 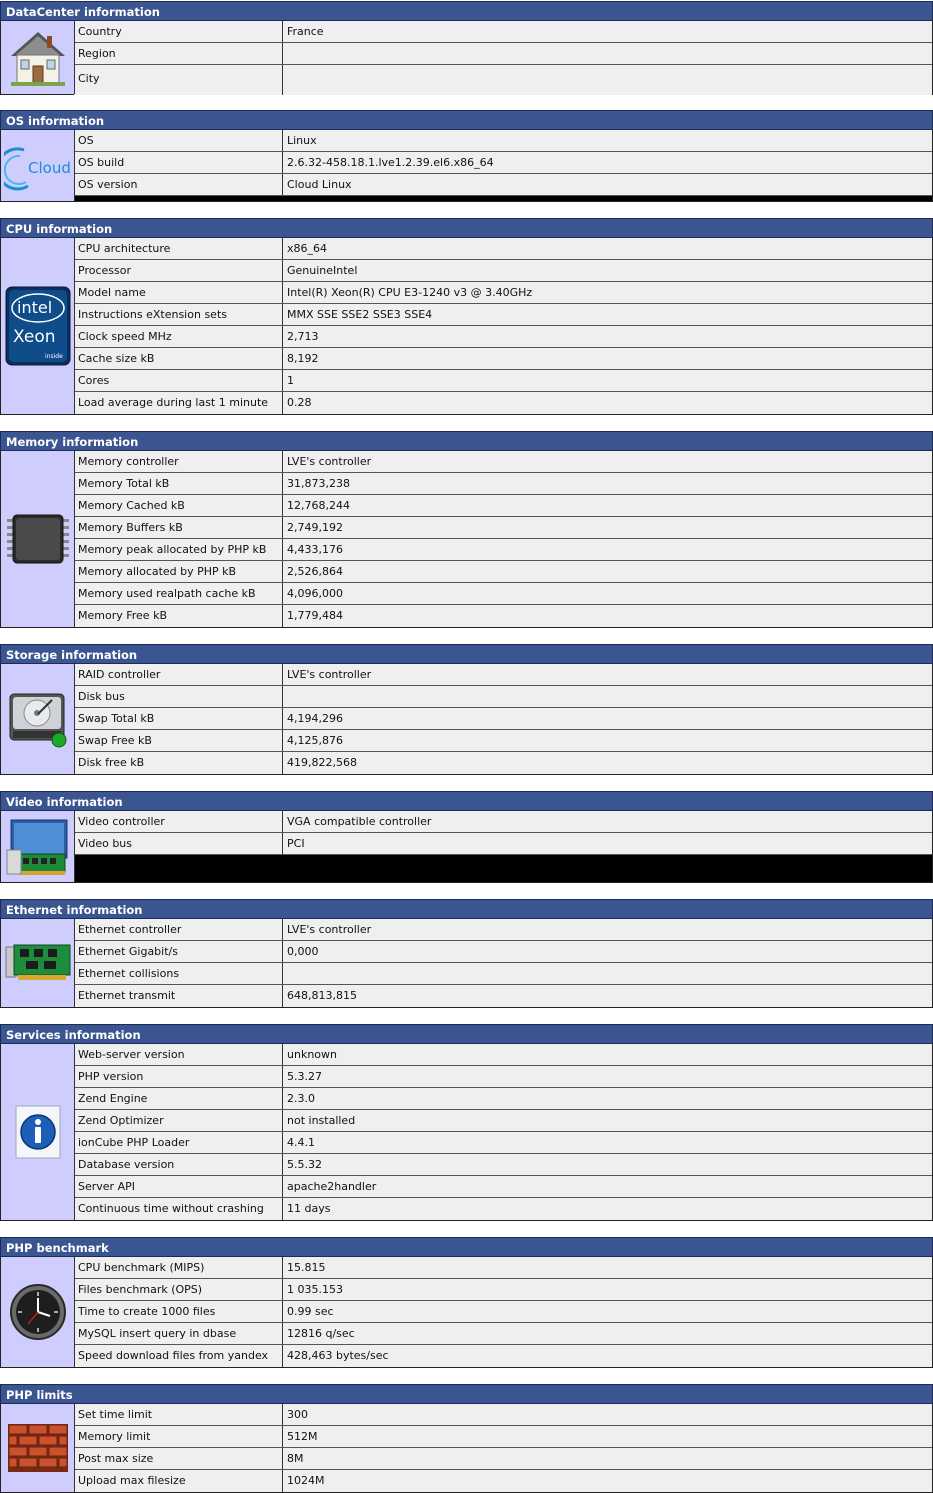 What do you see at coordinates (178, 571) in the screenshot?
I see `row-label: Memory allocated by PHP kB` at bounding box center [178, 571].